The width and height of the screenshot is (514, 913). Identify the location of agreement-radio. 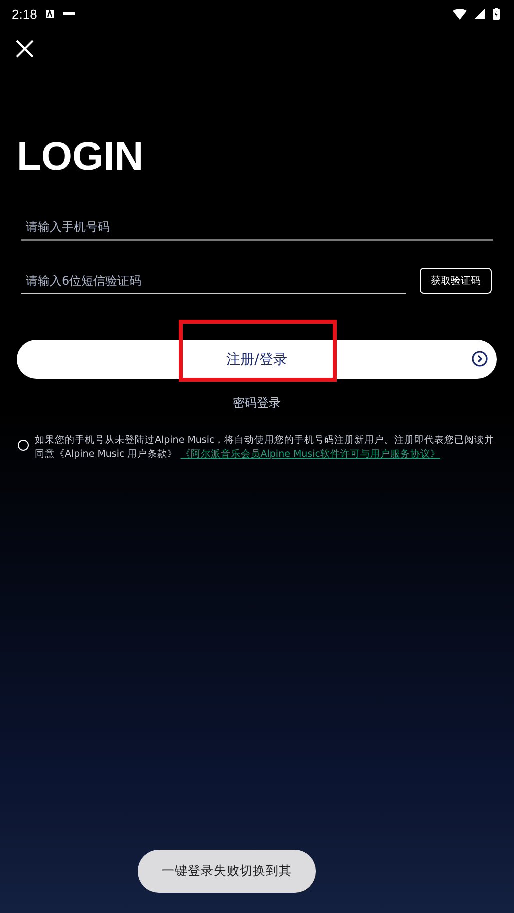
(23, 445).